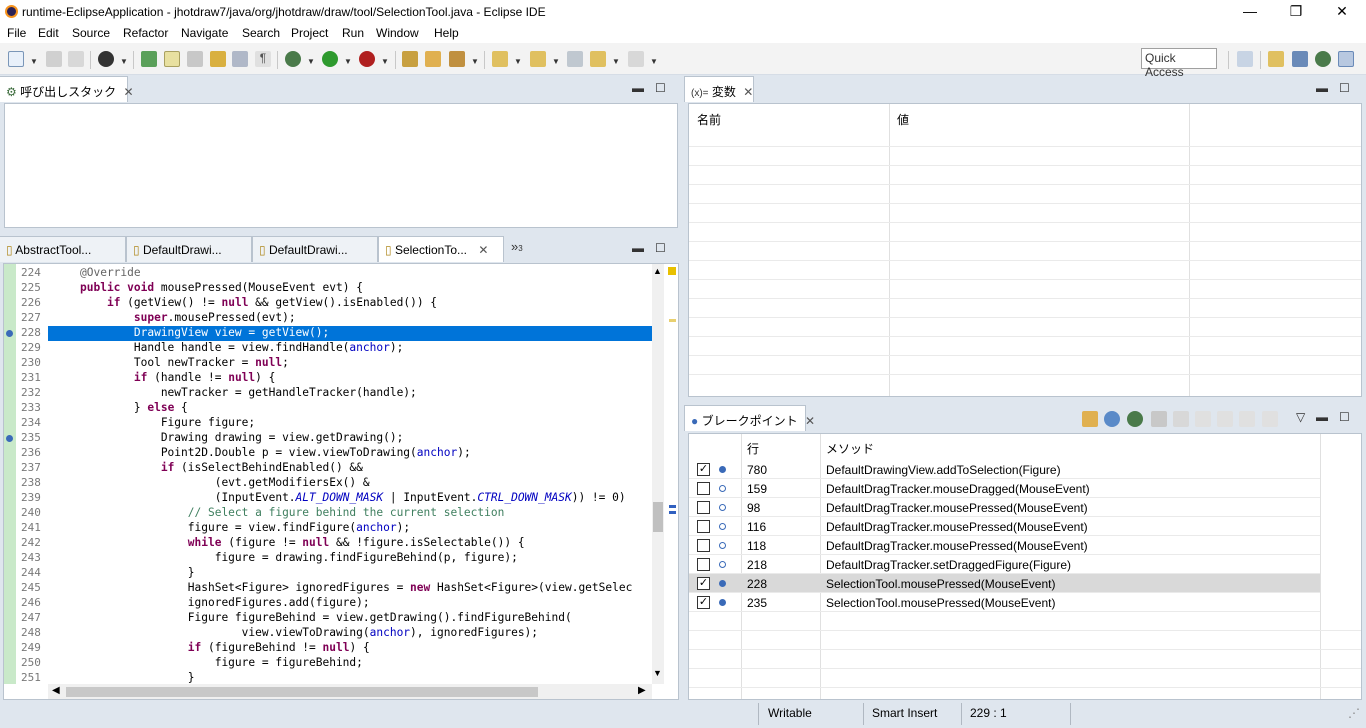 This screenshot has height=728, width=1366. Describe the element at coordinates (518, 61) in the screenshot. I see `next-annotation-dropdown-icon: ▼` at that location.